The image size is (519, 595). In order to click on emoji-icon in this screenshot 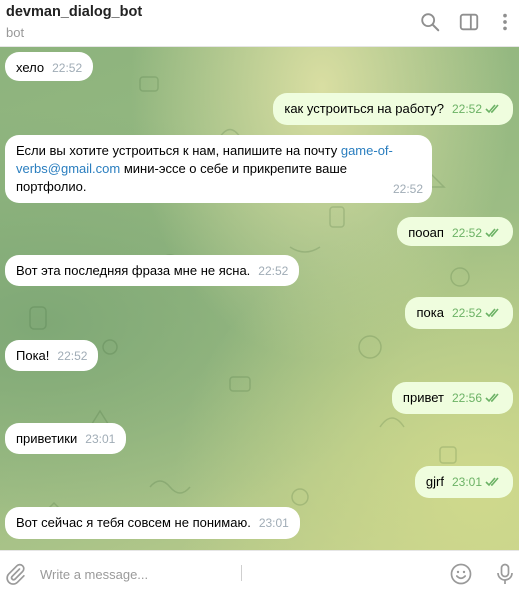, I will do `click(461, 574)`.